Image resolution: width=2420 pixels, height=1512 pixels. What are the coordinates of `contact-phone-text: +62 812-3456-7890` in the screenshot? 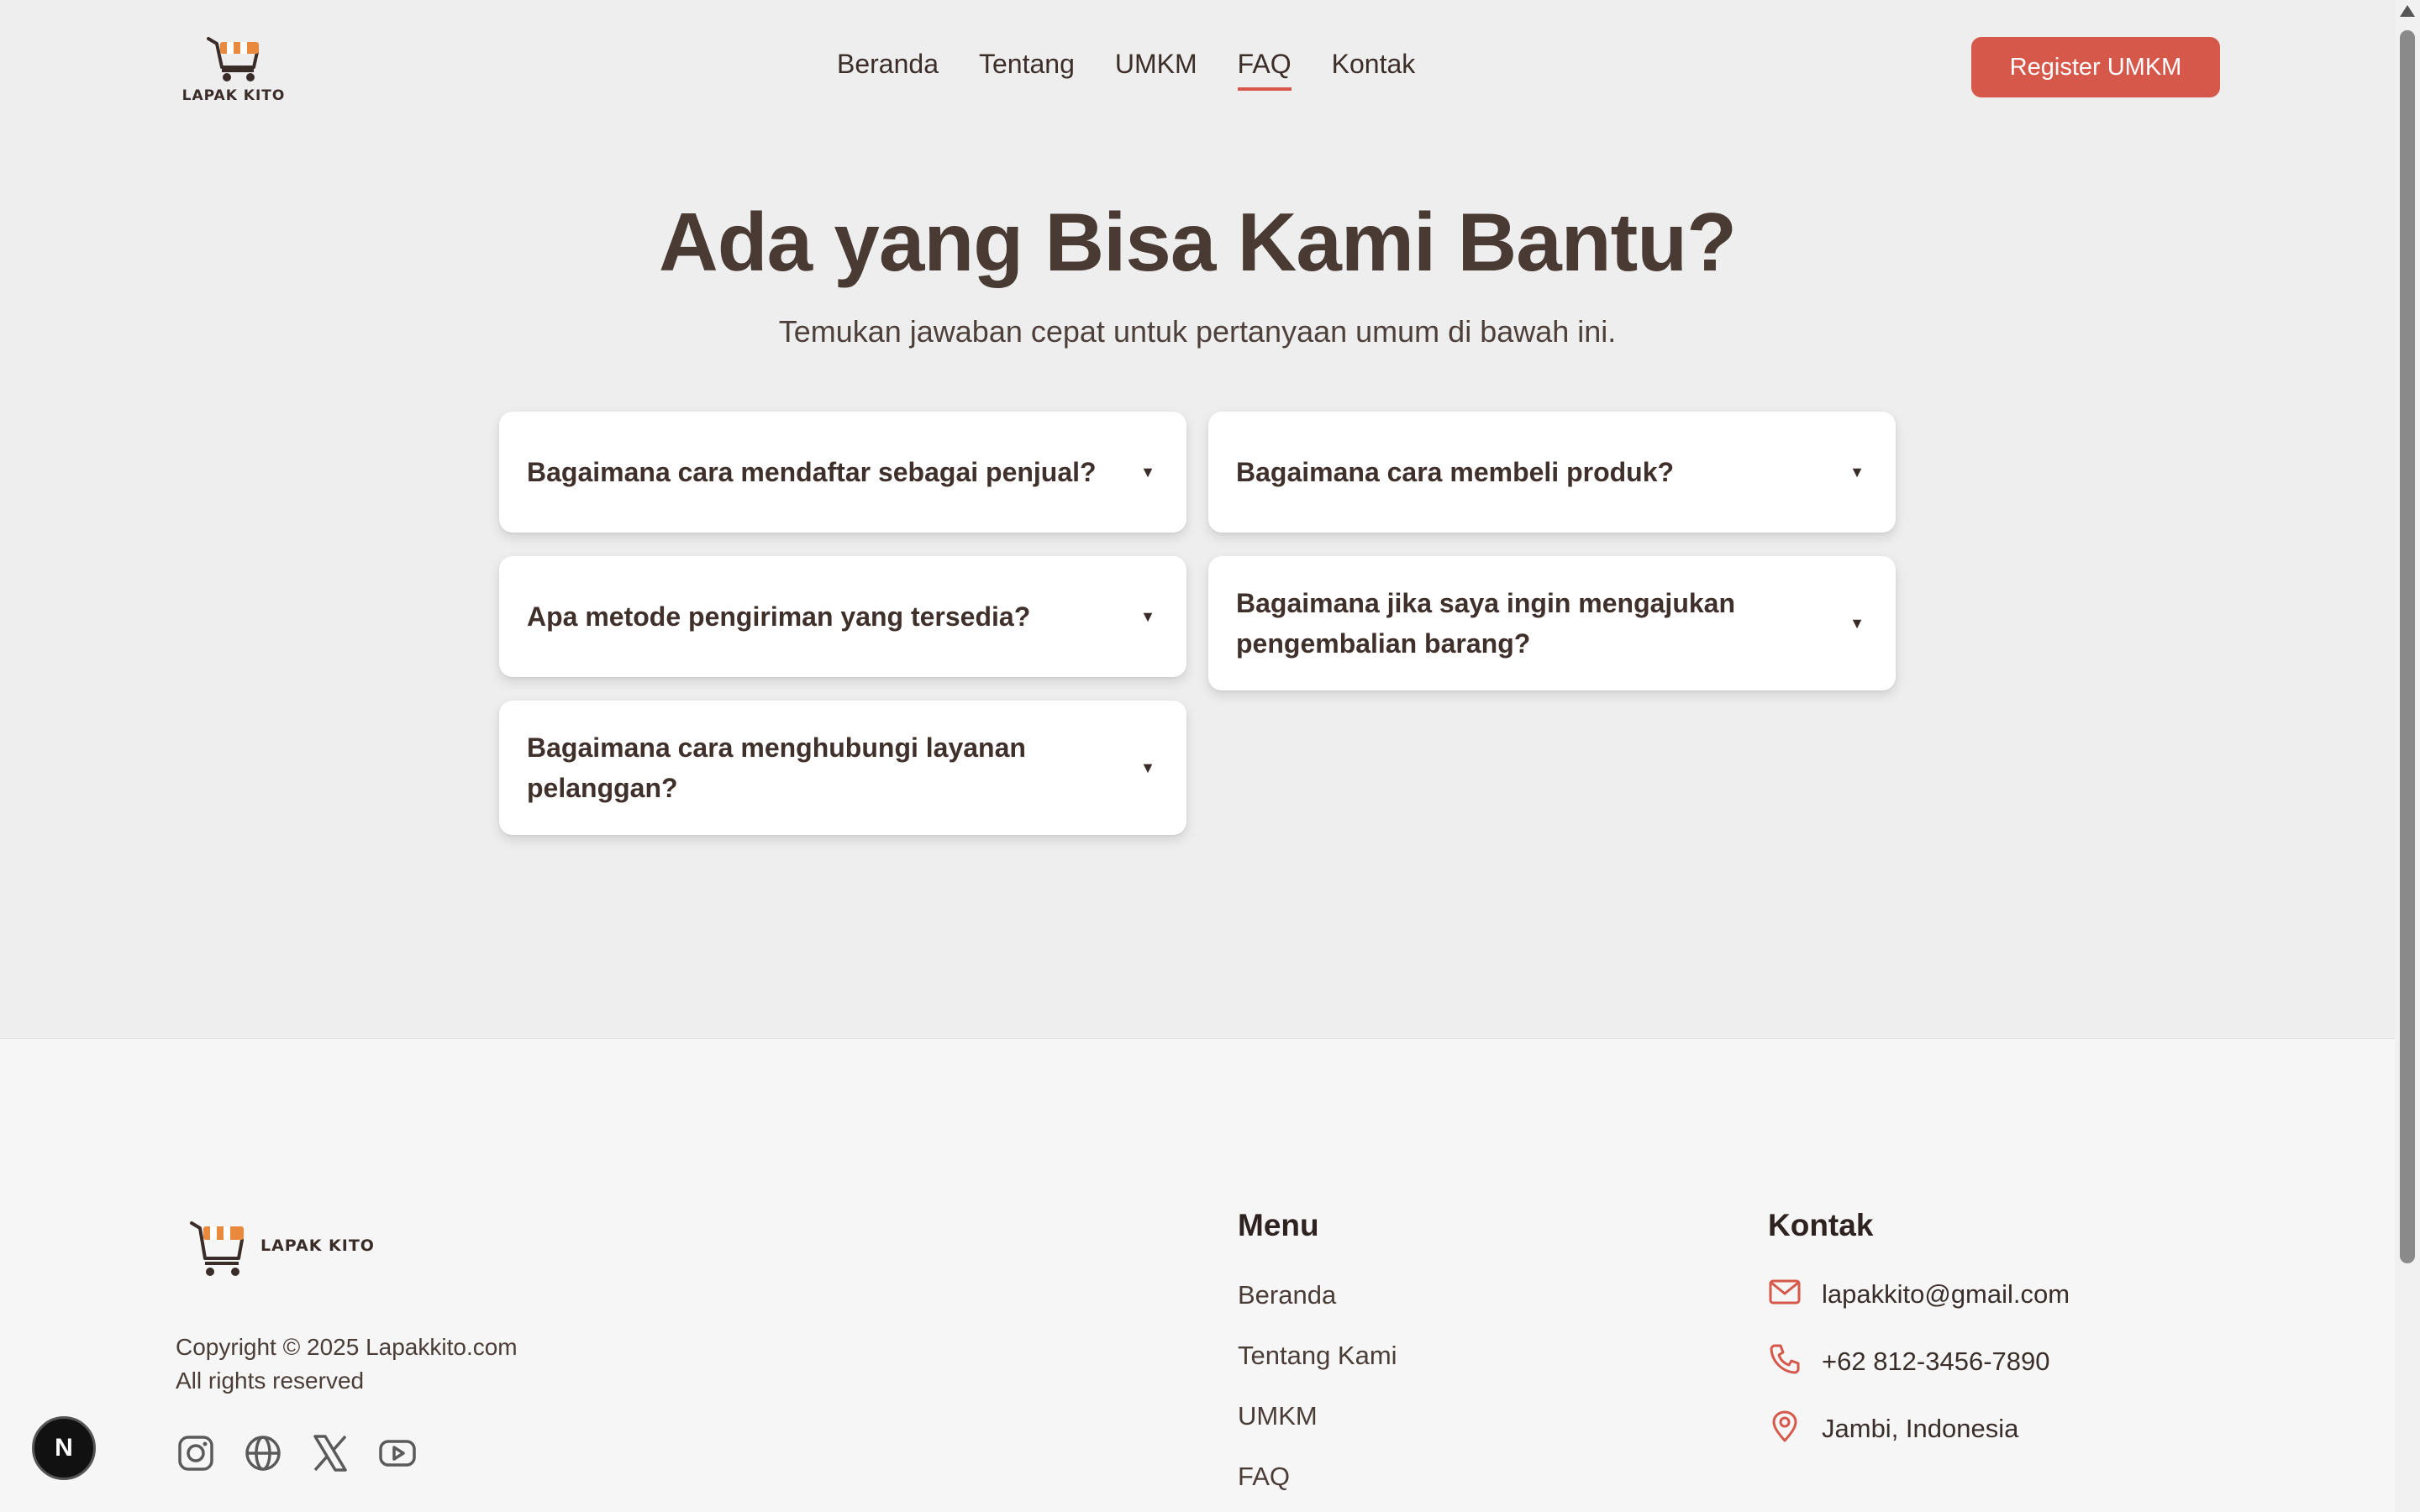 It's located at (1936, 1361).